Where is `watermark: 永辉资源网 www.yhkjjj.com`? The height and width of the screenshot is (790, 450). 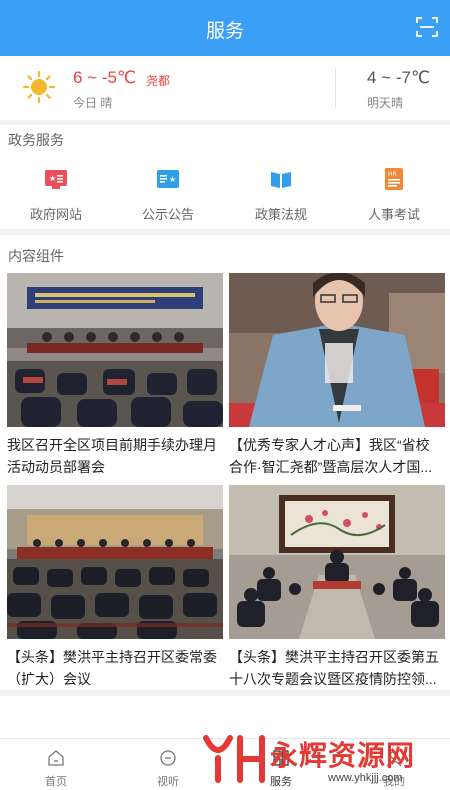 watermark: 永辉资源网 www.yhkjjj.com is located at coordinates (320, 758).